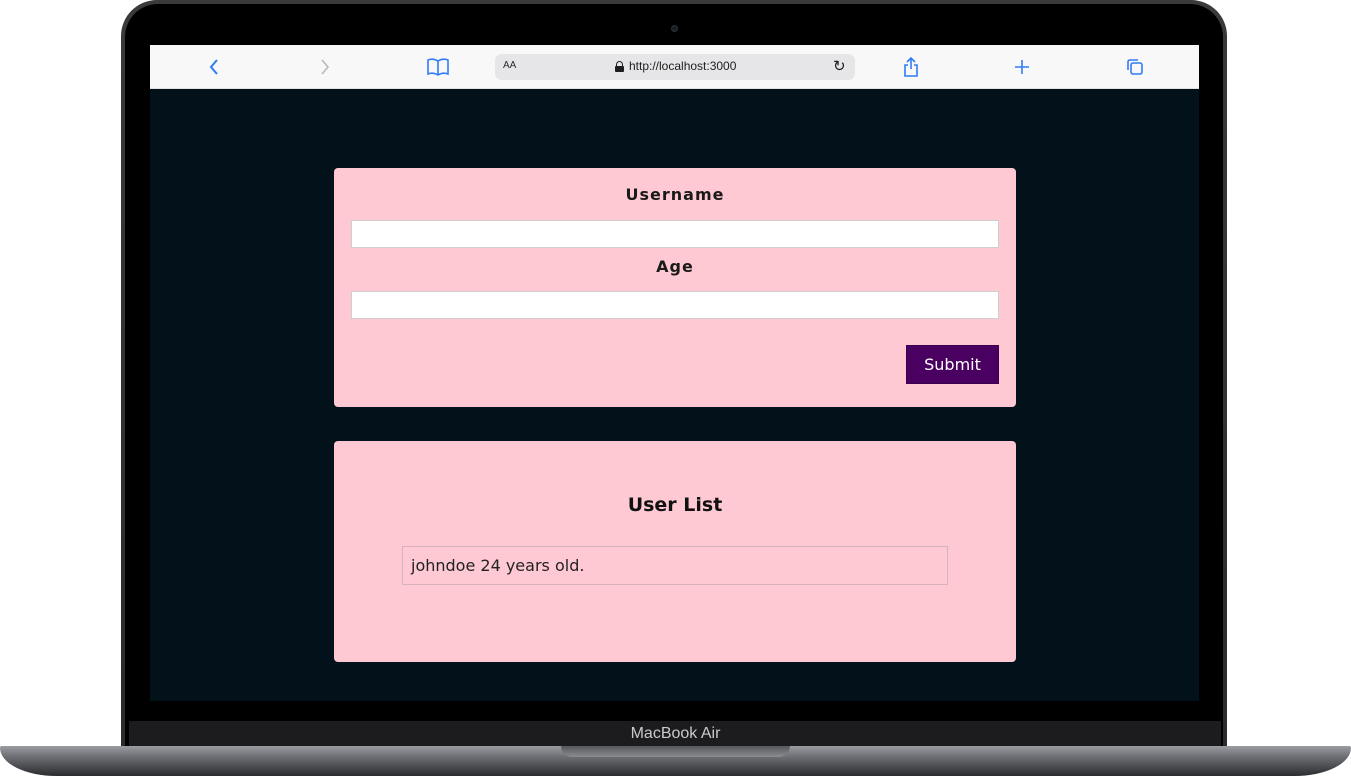  What do you see at coordinates (675, 505) in the screenshot?
I see `user-list-title: User List` at bounding box center [675, 505].